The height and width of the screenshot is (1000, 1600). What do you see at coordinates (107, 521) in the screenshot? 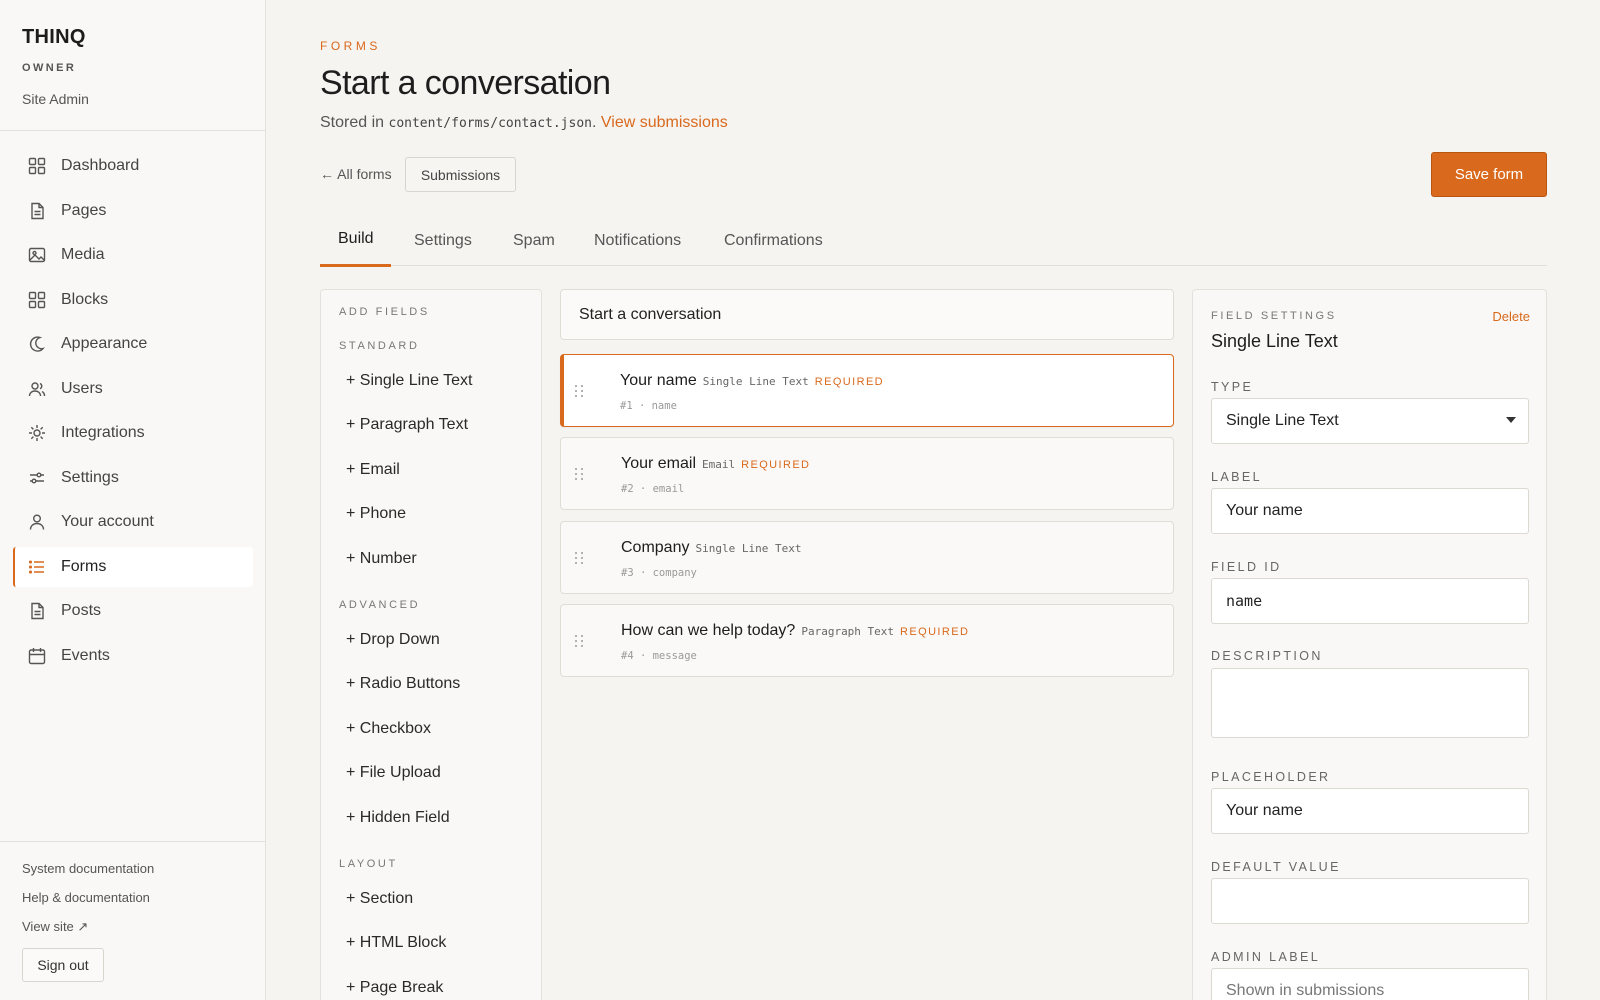
I see `sidebar-item-label: Your account` at bounding box center [107, 521].